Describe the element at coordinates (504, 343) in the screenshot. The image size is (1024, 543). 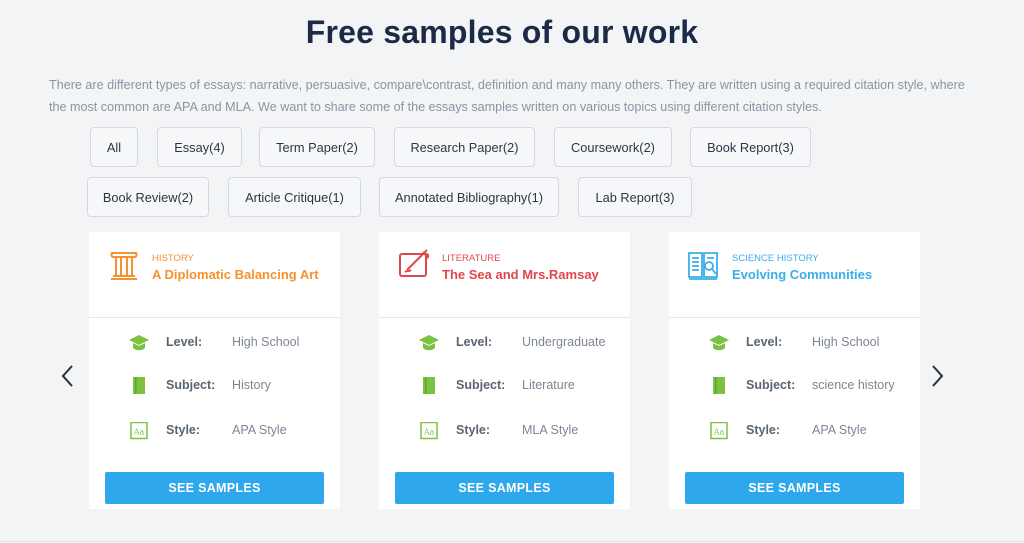
I see `level-row: Level: Undergraduate` at that location.